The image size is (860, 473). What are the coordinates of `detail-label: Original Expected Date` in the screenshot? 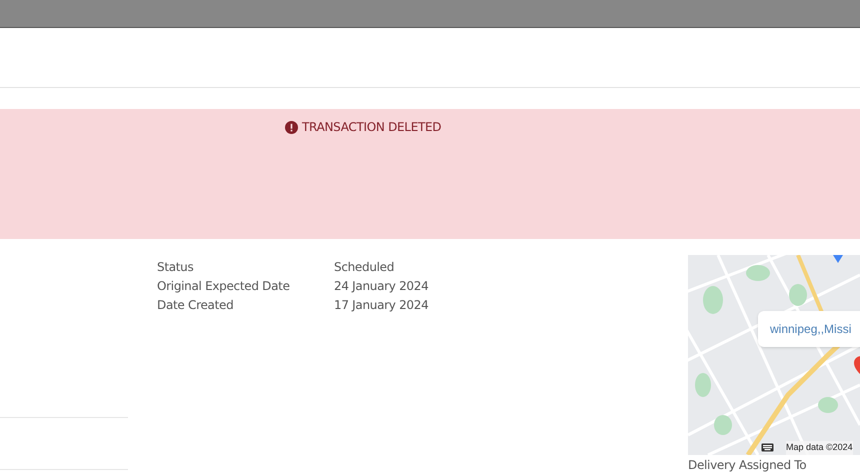 It's located at (224, 286).